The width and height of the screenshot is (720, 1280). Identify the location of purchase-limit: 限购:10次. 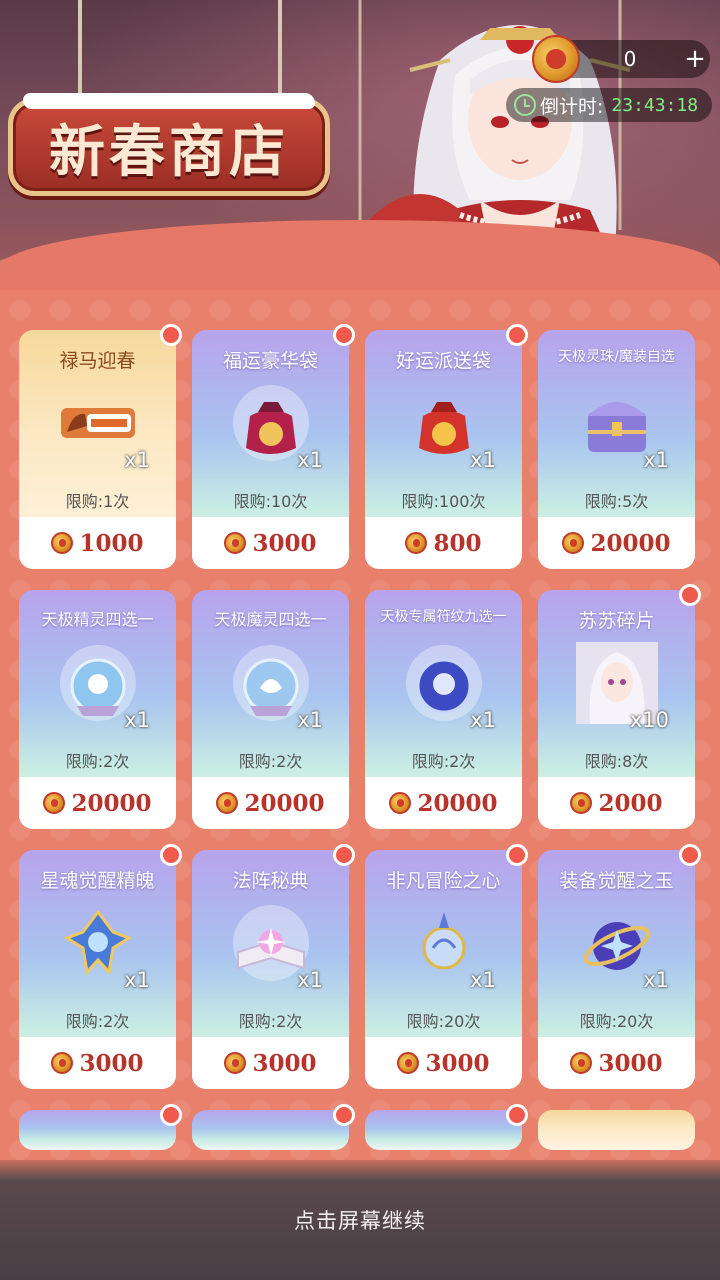
(270, 501).